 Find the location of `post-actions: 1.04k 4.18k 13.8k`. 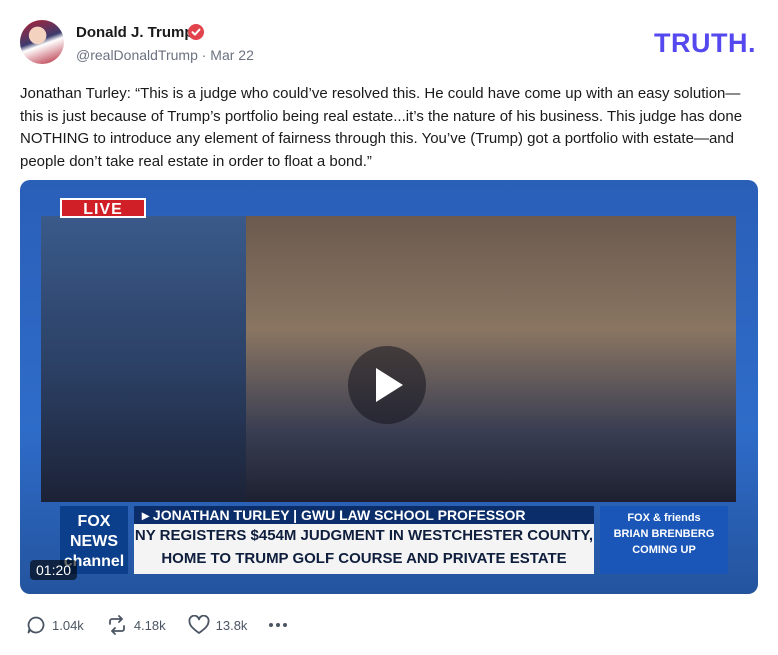

post-actions: 1.04k 4.18k 13.8k is located at coordinates (158, 625).